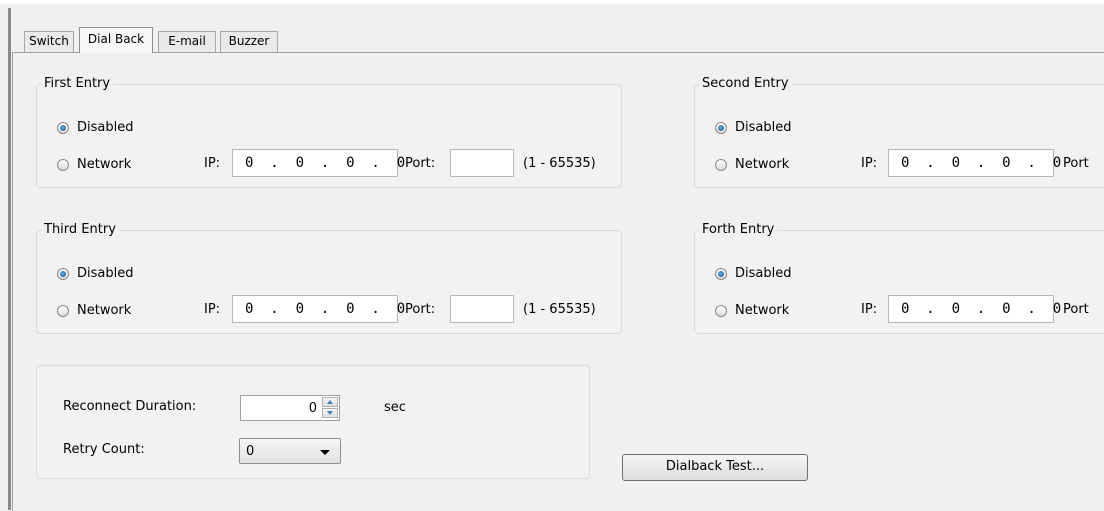 The image size is (1104, 511). Describe the element at coordinates (49, 41) in the screenshot. I see `tab-switch: Switch` at that location.